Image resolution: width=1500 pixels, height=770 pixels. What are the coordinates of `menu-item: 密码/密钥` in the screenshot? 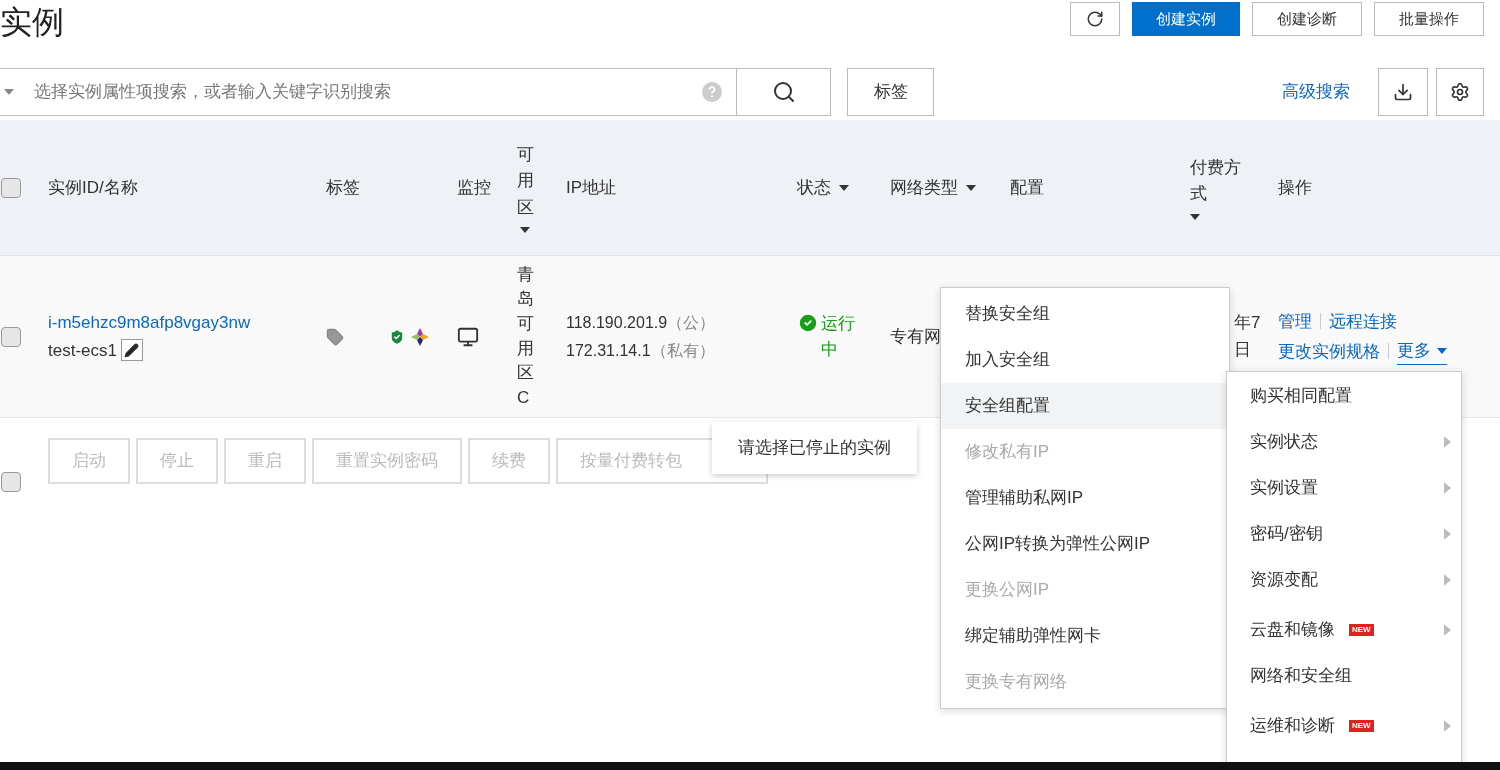 It's located at (1344, 534).